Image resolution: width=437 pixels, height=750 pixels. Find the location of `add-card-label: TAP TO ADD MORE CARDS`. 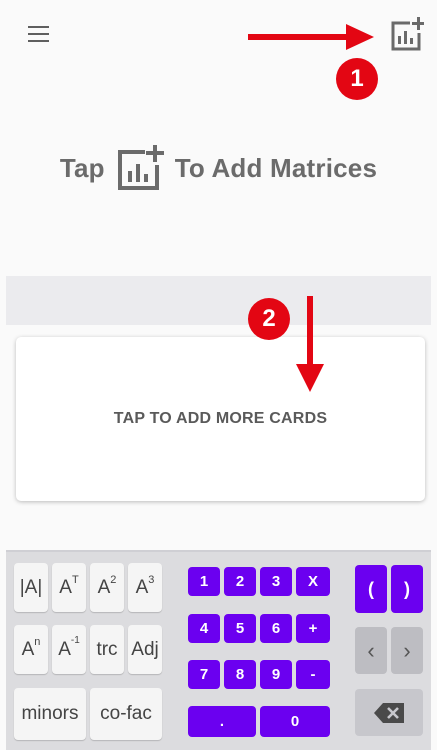

add-card-label: TAP TO ADD MORE CARDS is located at coordinates (220, 418).